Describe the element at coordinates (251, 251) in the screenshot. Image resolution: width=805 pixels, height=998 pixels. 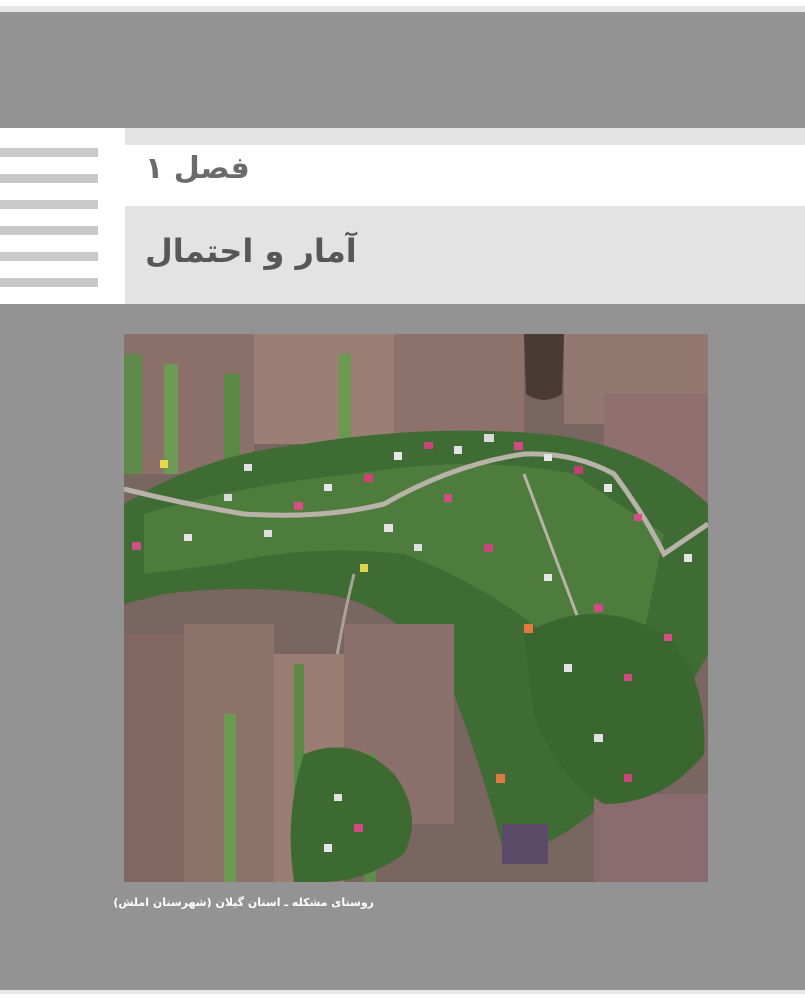
I see `chapter-title: آمار و احتمال` at that location.